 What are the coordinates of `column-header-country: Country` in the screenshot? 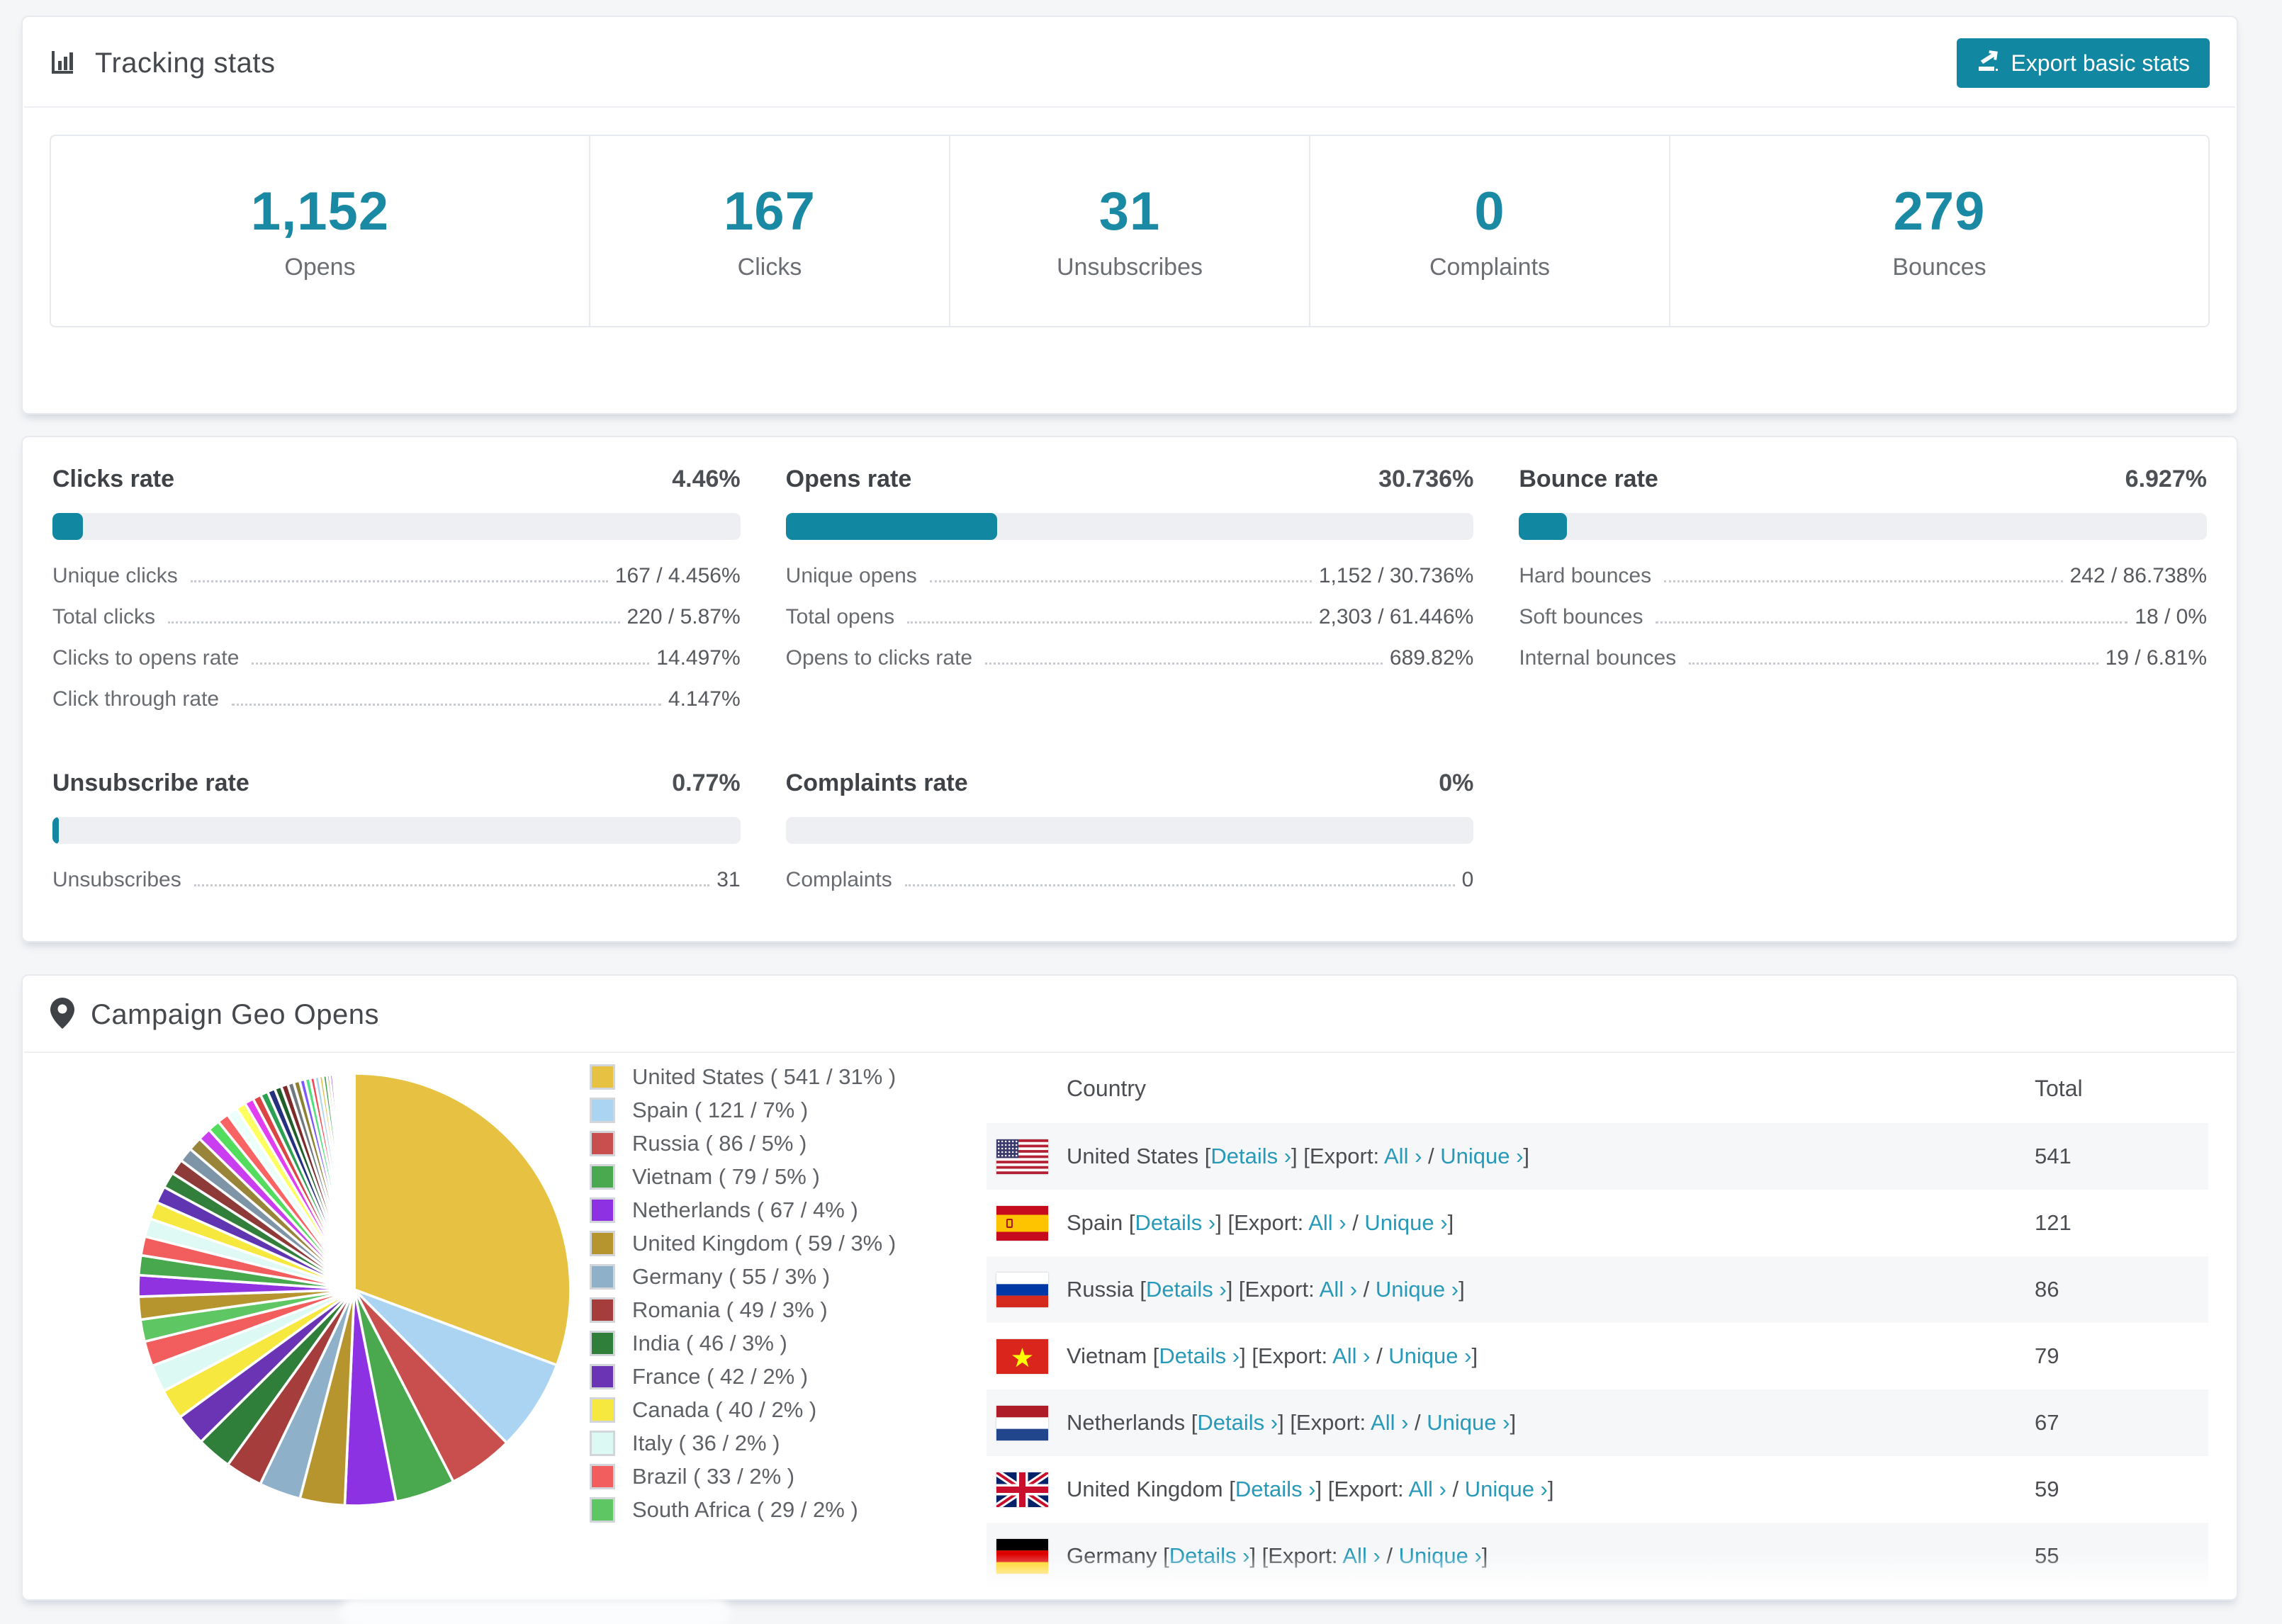 It's located at (1107, 1088).